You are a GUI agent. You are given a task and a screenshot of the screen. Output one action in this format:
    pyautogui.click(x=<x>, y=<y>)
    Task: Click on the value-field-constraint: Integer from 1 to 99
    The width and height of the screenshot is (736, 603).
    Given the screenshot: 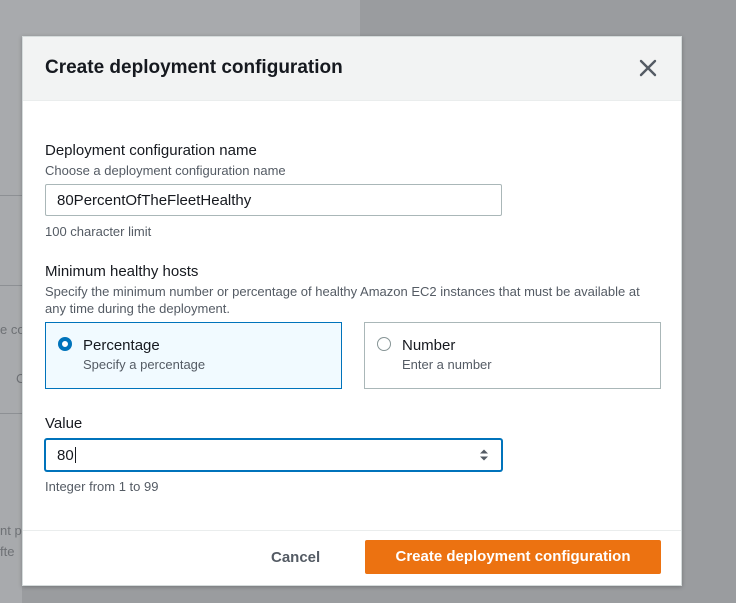 What is the action you would take?
    pyautogui.click(x=102, y=486)
    